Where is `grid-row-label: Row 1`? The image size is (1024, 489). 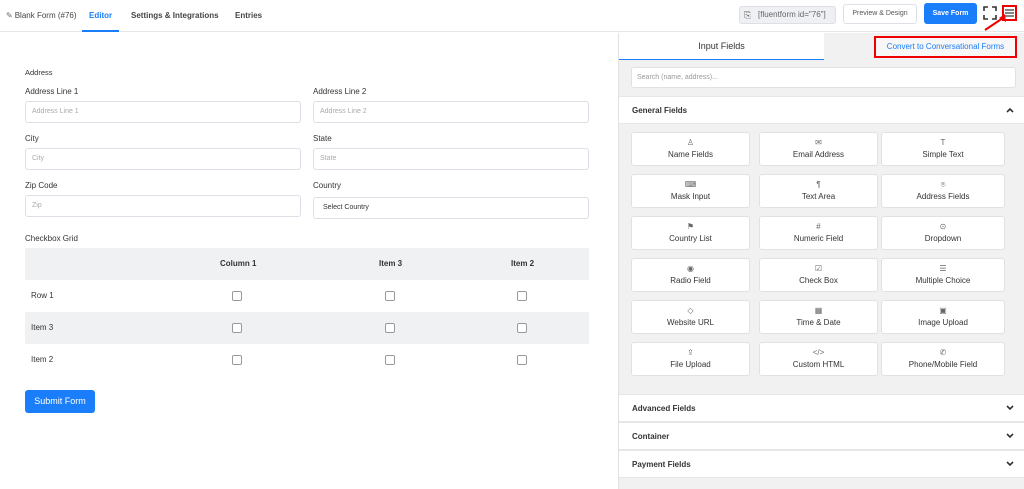 grid-row-label: Row 1 is located at coordinates (42, 295).